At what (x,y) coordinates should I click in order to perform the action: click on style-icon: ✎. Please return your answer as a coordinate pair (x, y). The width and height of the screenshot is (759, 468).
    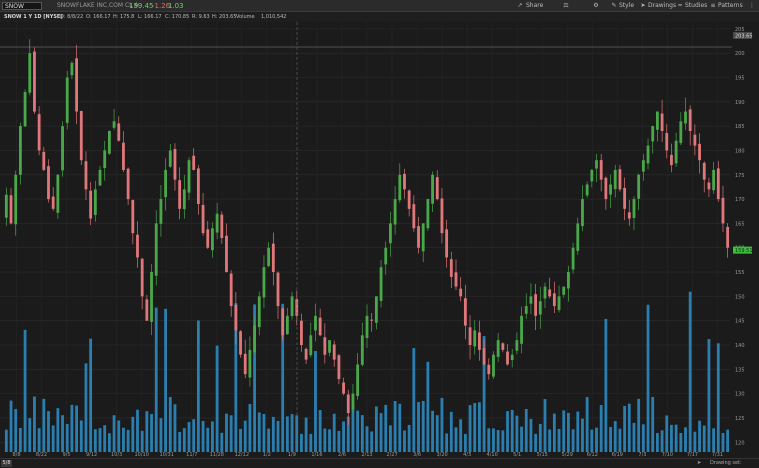
    Looking at the image, I should click on (614, 6).